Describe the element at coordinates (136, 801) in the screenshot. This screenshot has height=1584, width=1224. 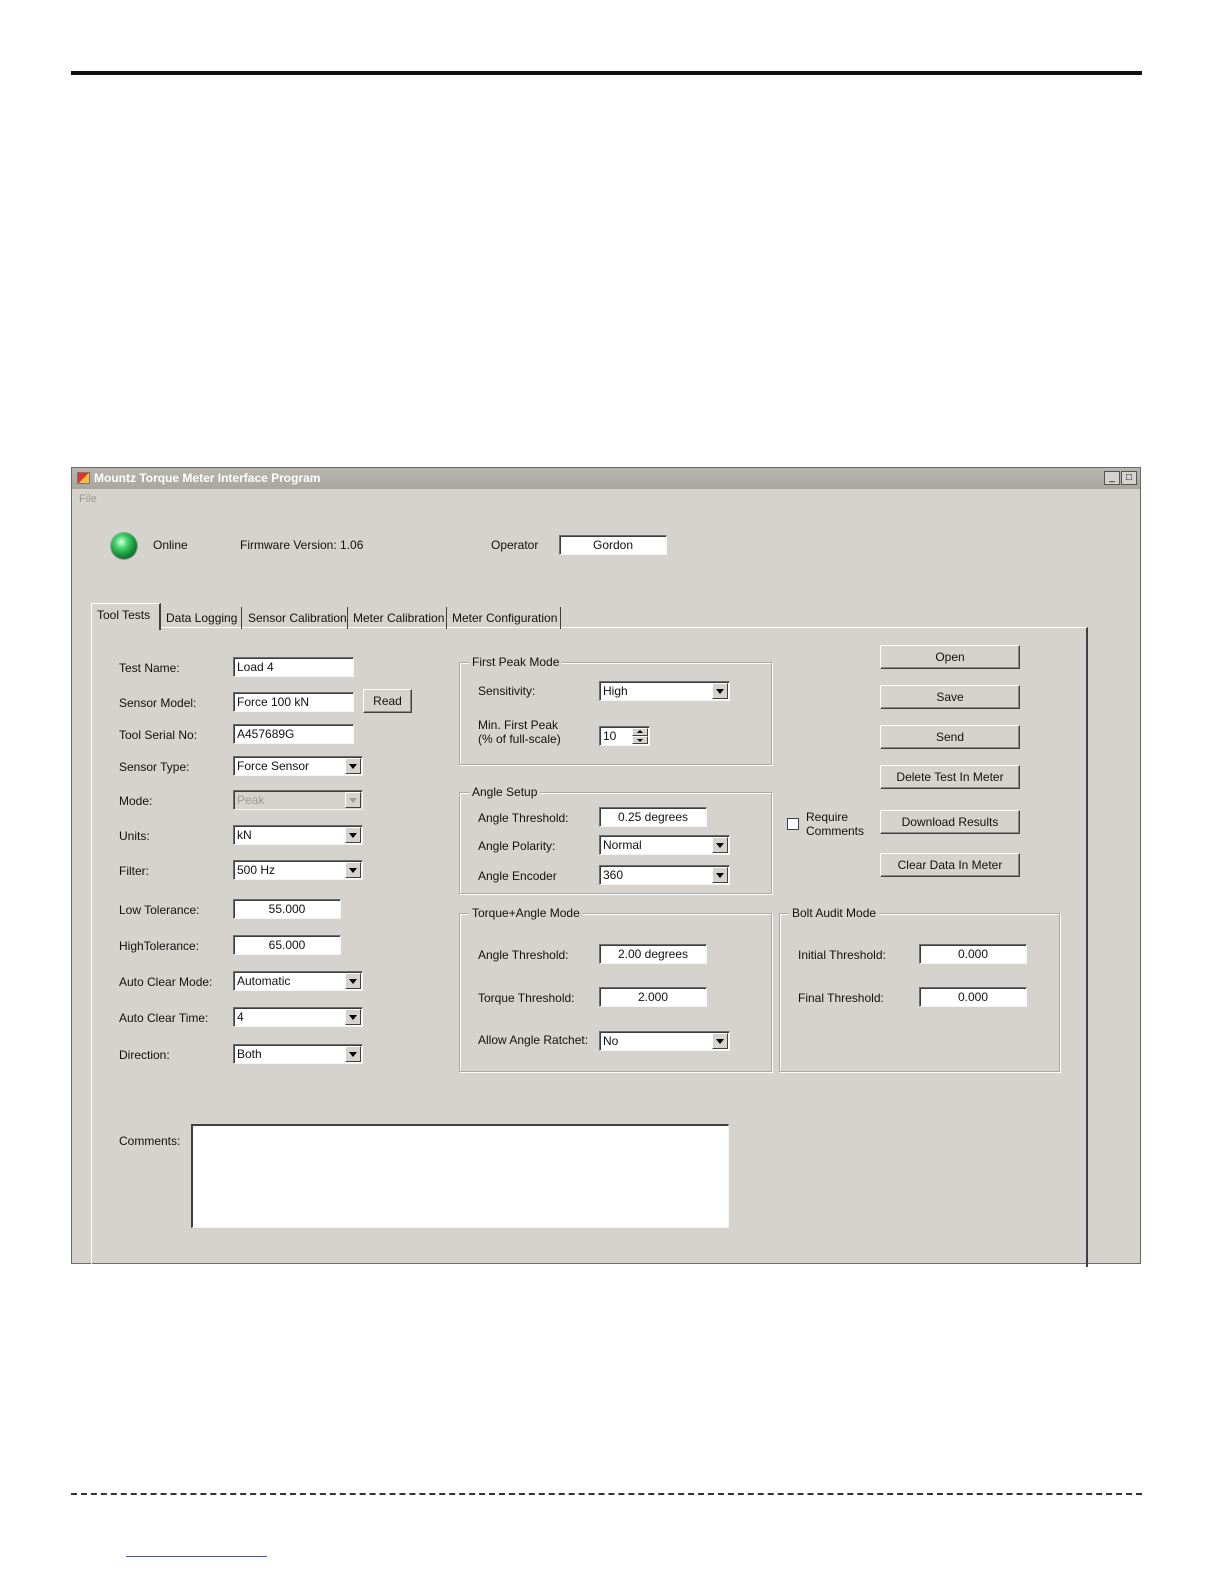
I see `mode-label: Mode:` at that location.